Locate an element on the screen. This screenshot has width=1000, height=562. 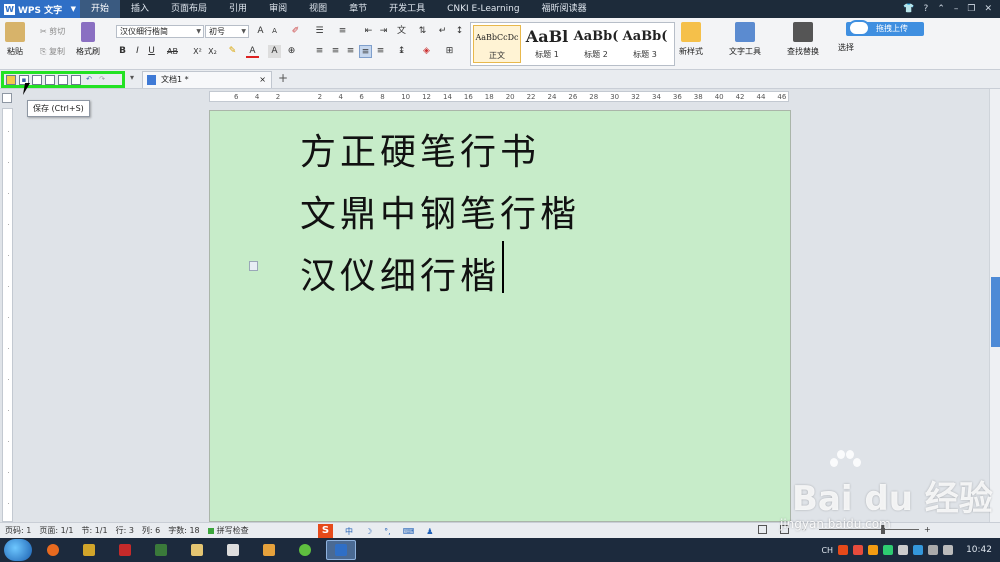
new-style-button: 新样式 is located at coordinates (691, 39).